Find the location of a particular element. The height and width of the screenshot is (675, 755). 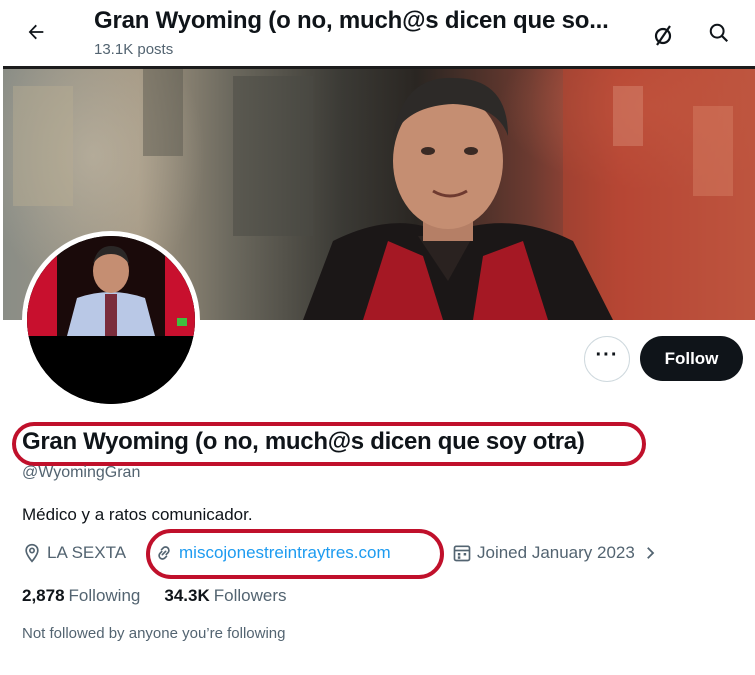

followers-label: Followers is located at coordinates (250, 595).